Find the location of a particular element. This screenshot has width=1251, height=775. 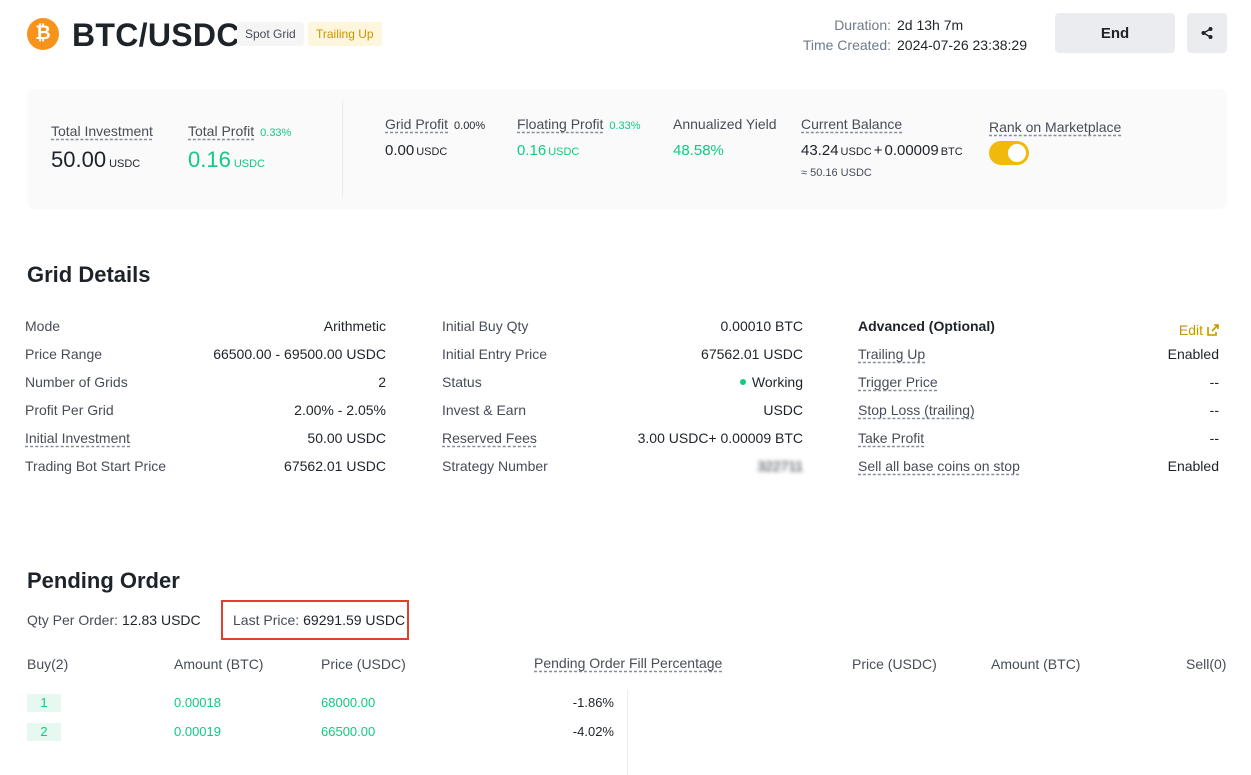

advanced-header: Advanced (Optional) Edit is located at coordinates (1038, 330).